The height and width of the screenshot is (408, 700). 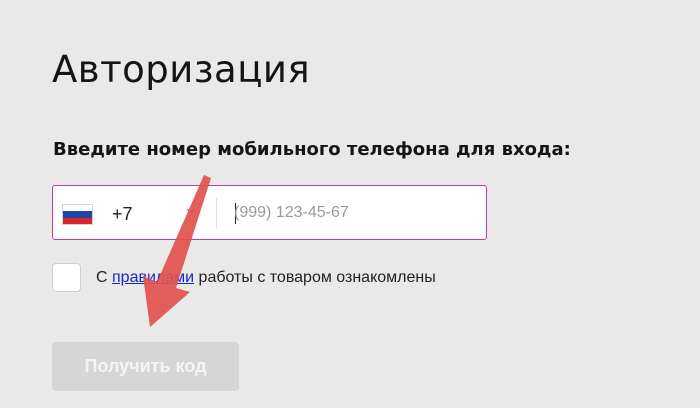 I want to click on country-code: +7, so click(x=122, y=214).